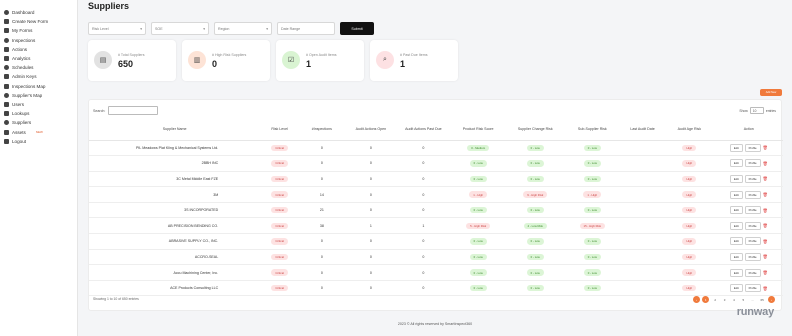 This screenshot has height=336, width=792. Describe the element at coordinates (724, 299) in the screenshot. I see `page-button: 3` at that location.